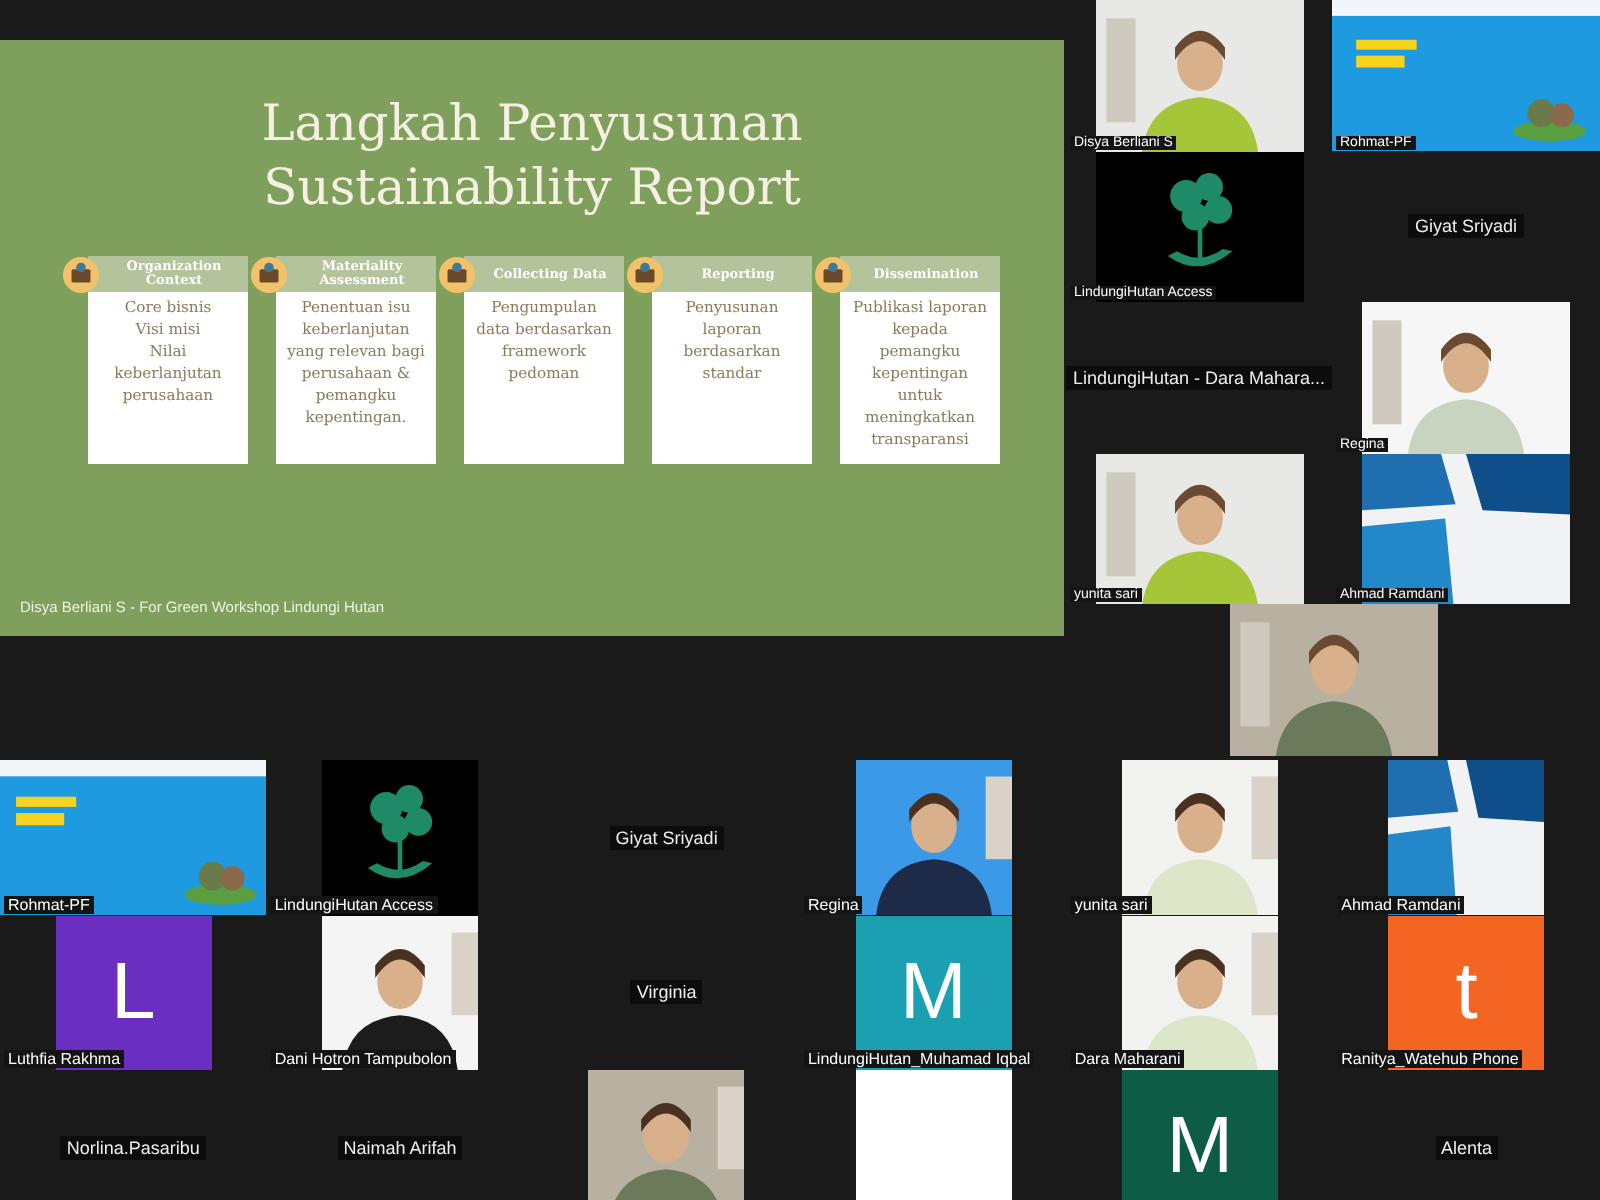  Describe the element at coordinates (1111, 904) in the screenshot. I see `participant-name: yunita sari` at that location.